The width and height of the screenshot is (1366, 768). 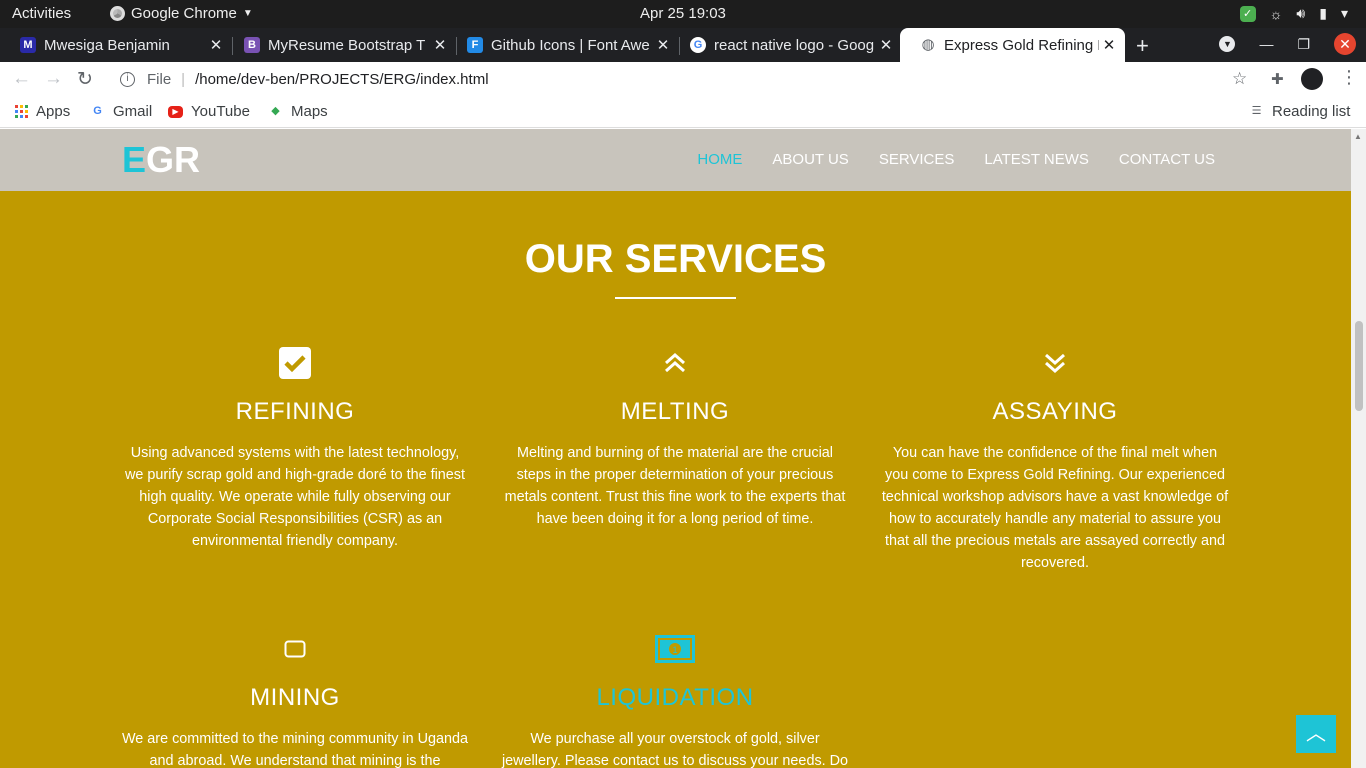 I want to click on window-controls: ▼ — ❐ ✕, so click(x=1287, y=44).